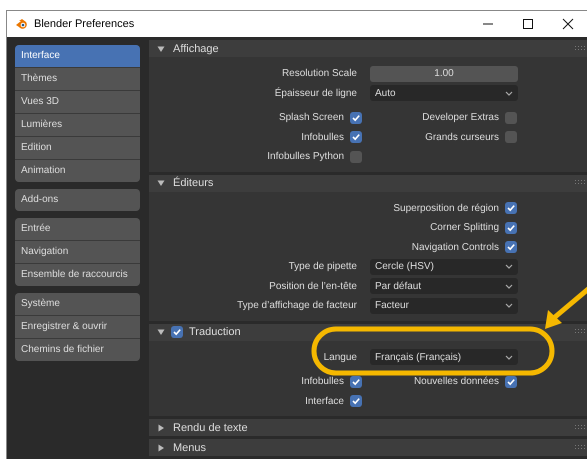 This screenshot has width=587, height=459. Describe the element at coordinates (462, 137) in the screenshot. I see `checkbox-label: Grands curseurs` at that location.